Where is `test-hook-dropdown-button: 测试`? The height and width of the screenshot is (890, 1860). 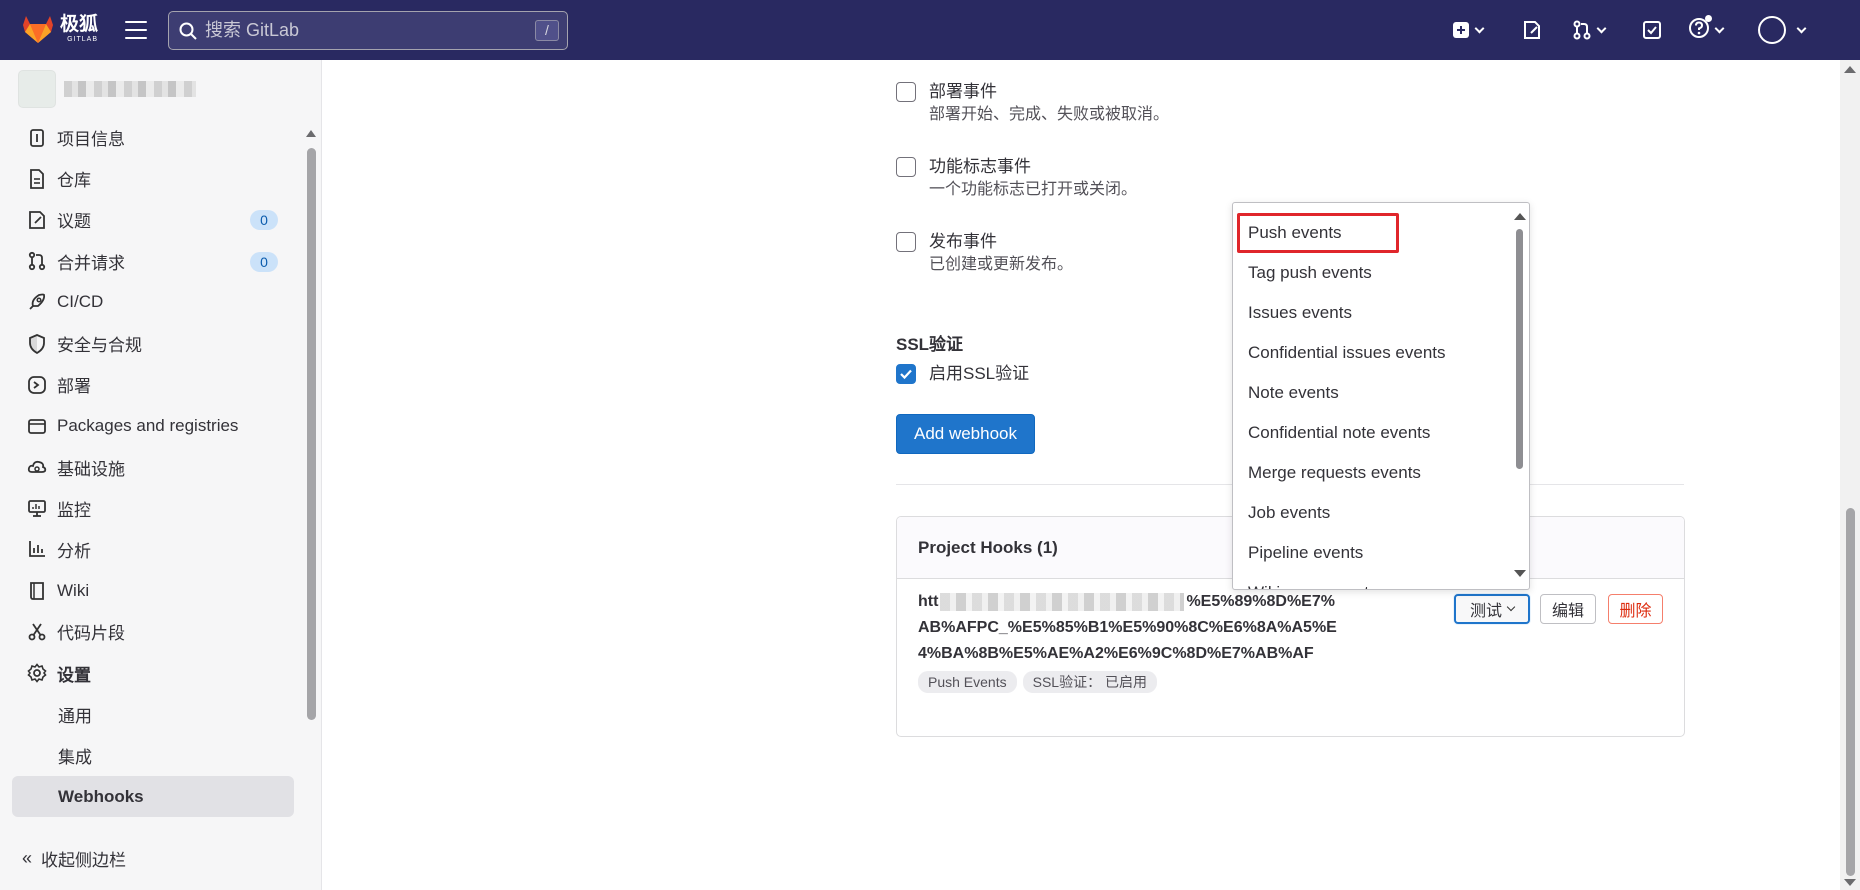 test-hook-dropdown-button: 测试 is located at coordinates (1492, 609).